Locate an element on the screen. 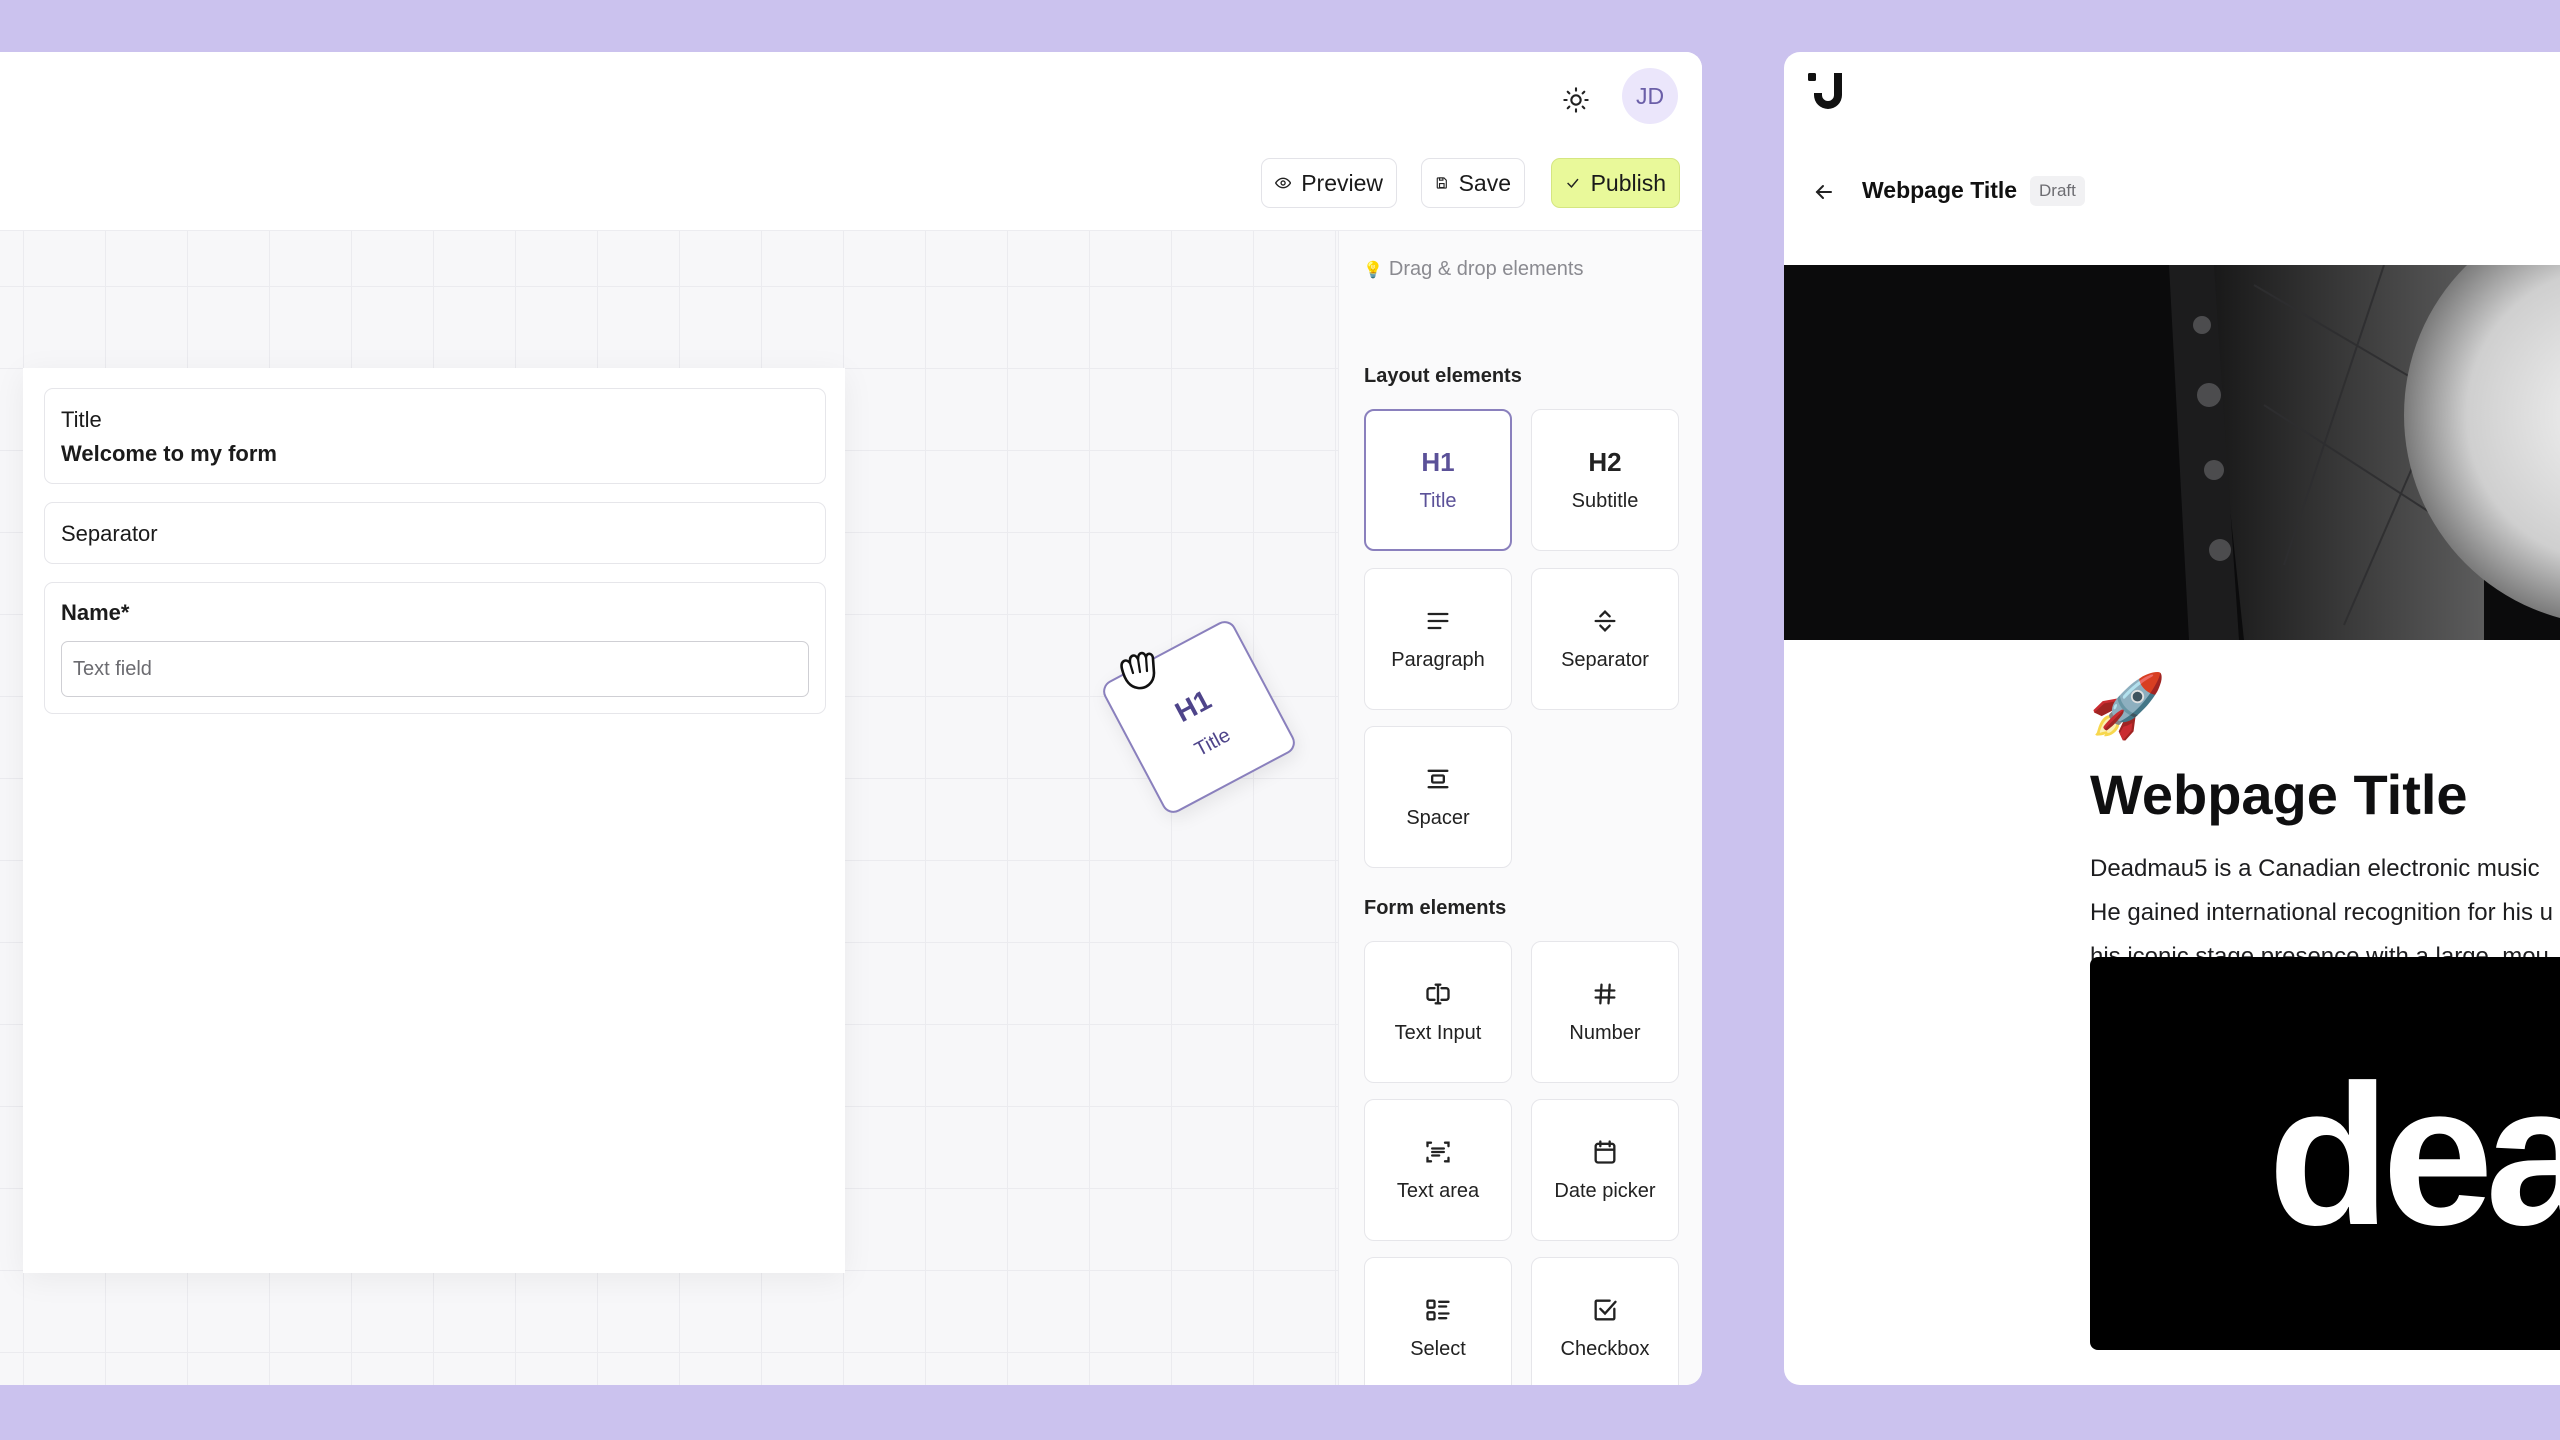 Image resolution: width=2560 pixels, height=1440 pixels. publish-button: Publish is located at coordinates (1615, 183).